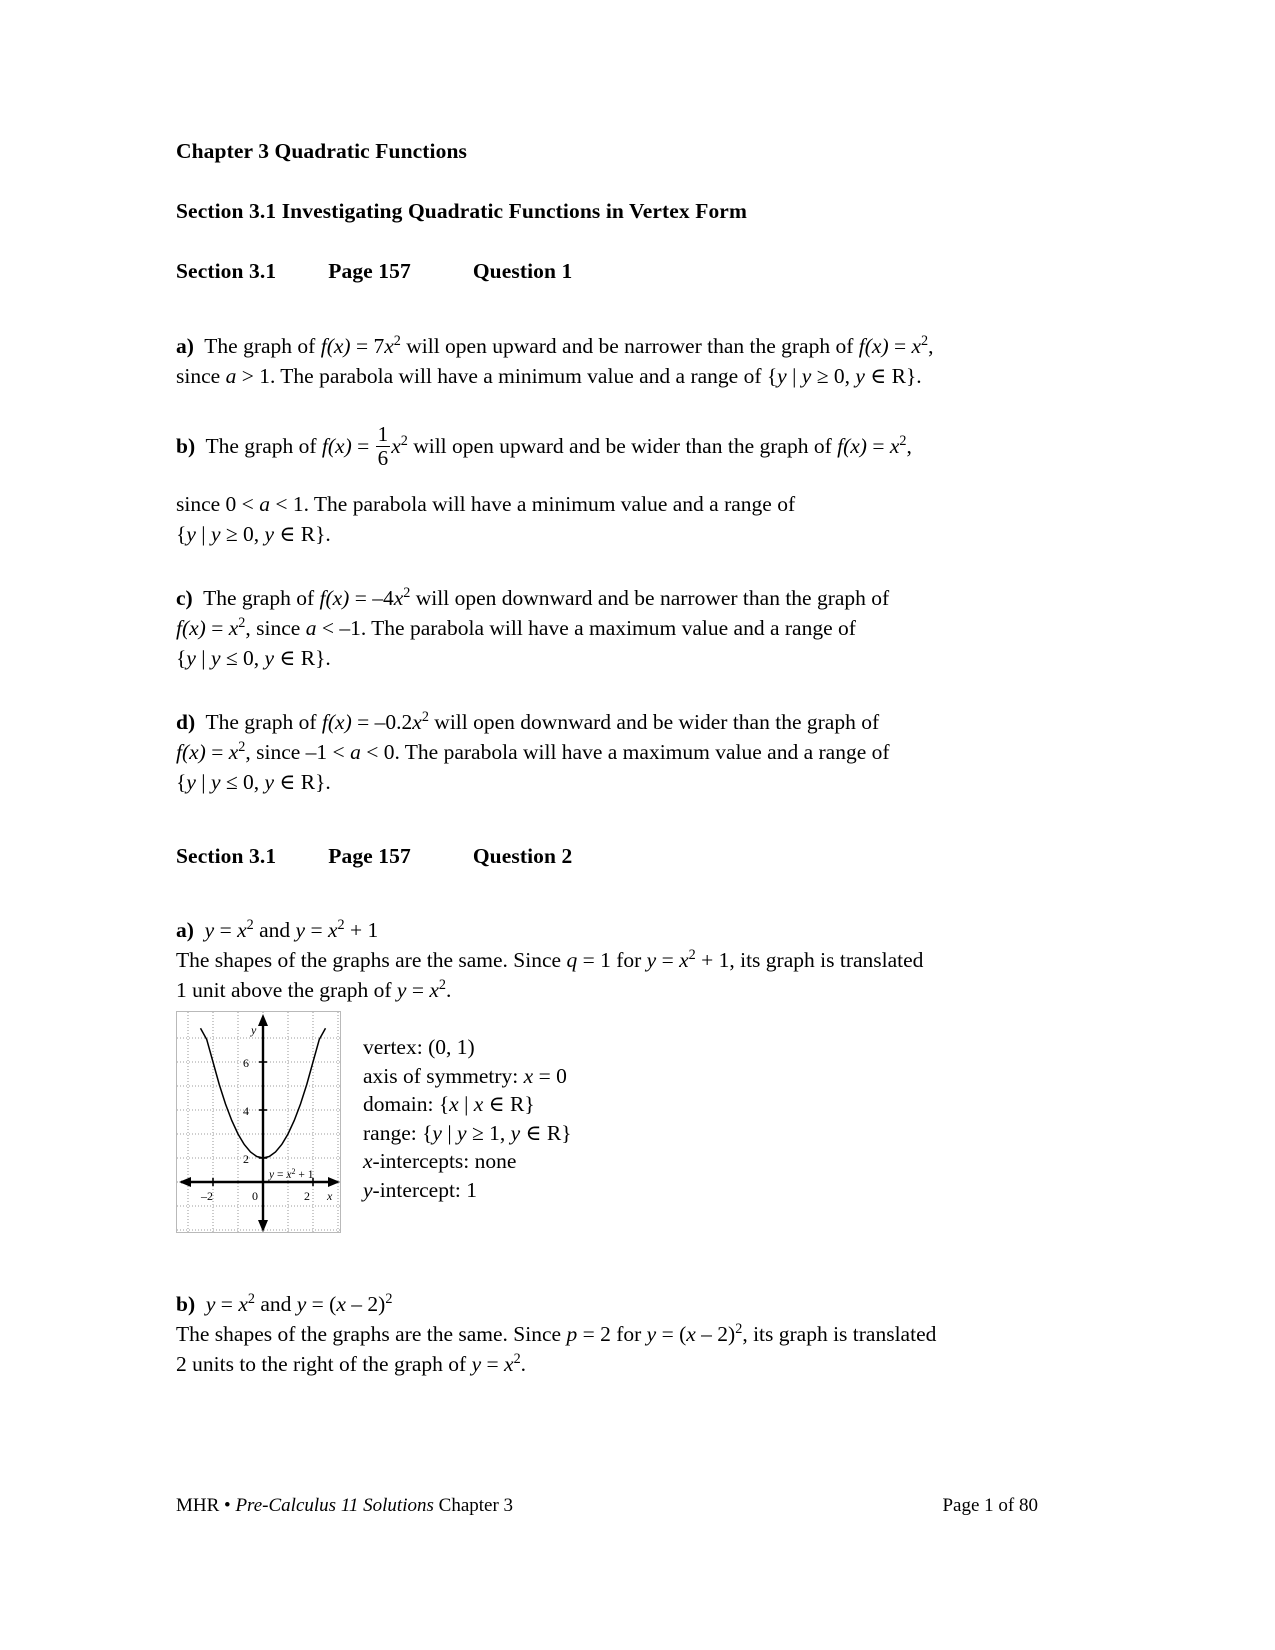 The width and height of the screenshot is (1275, 1650). I want to click on q1d-l2avar: a, so click(355, 751).